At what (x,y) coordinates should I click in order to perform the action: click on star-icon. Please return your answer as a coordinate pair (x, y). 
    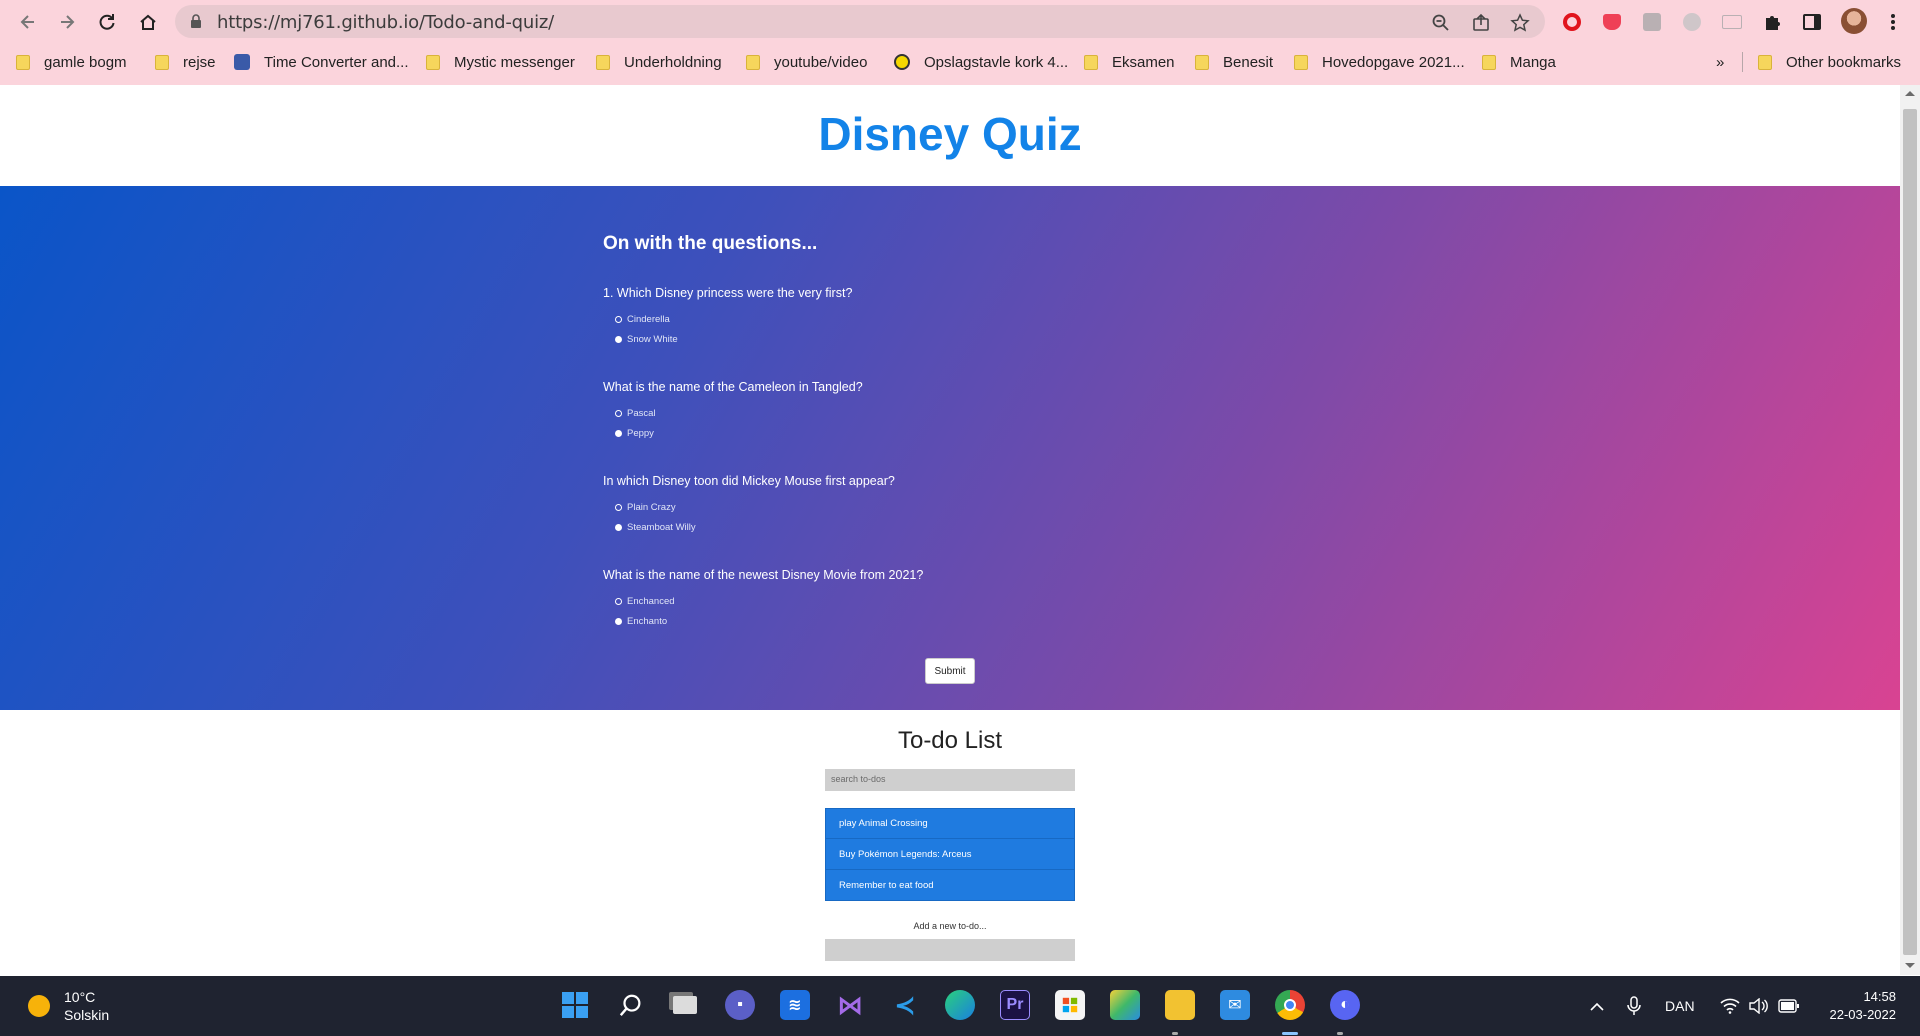
    Looking at the image, I should click on (1520, 23).